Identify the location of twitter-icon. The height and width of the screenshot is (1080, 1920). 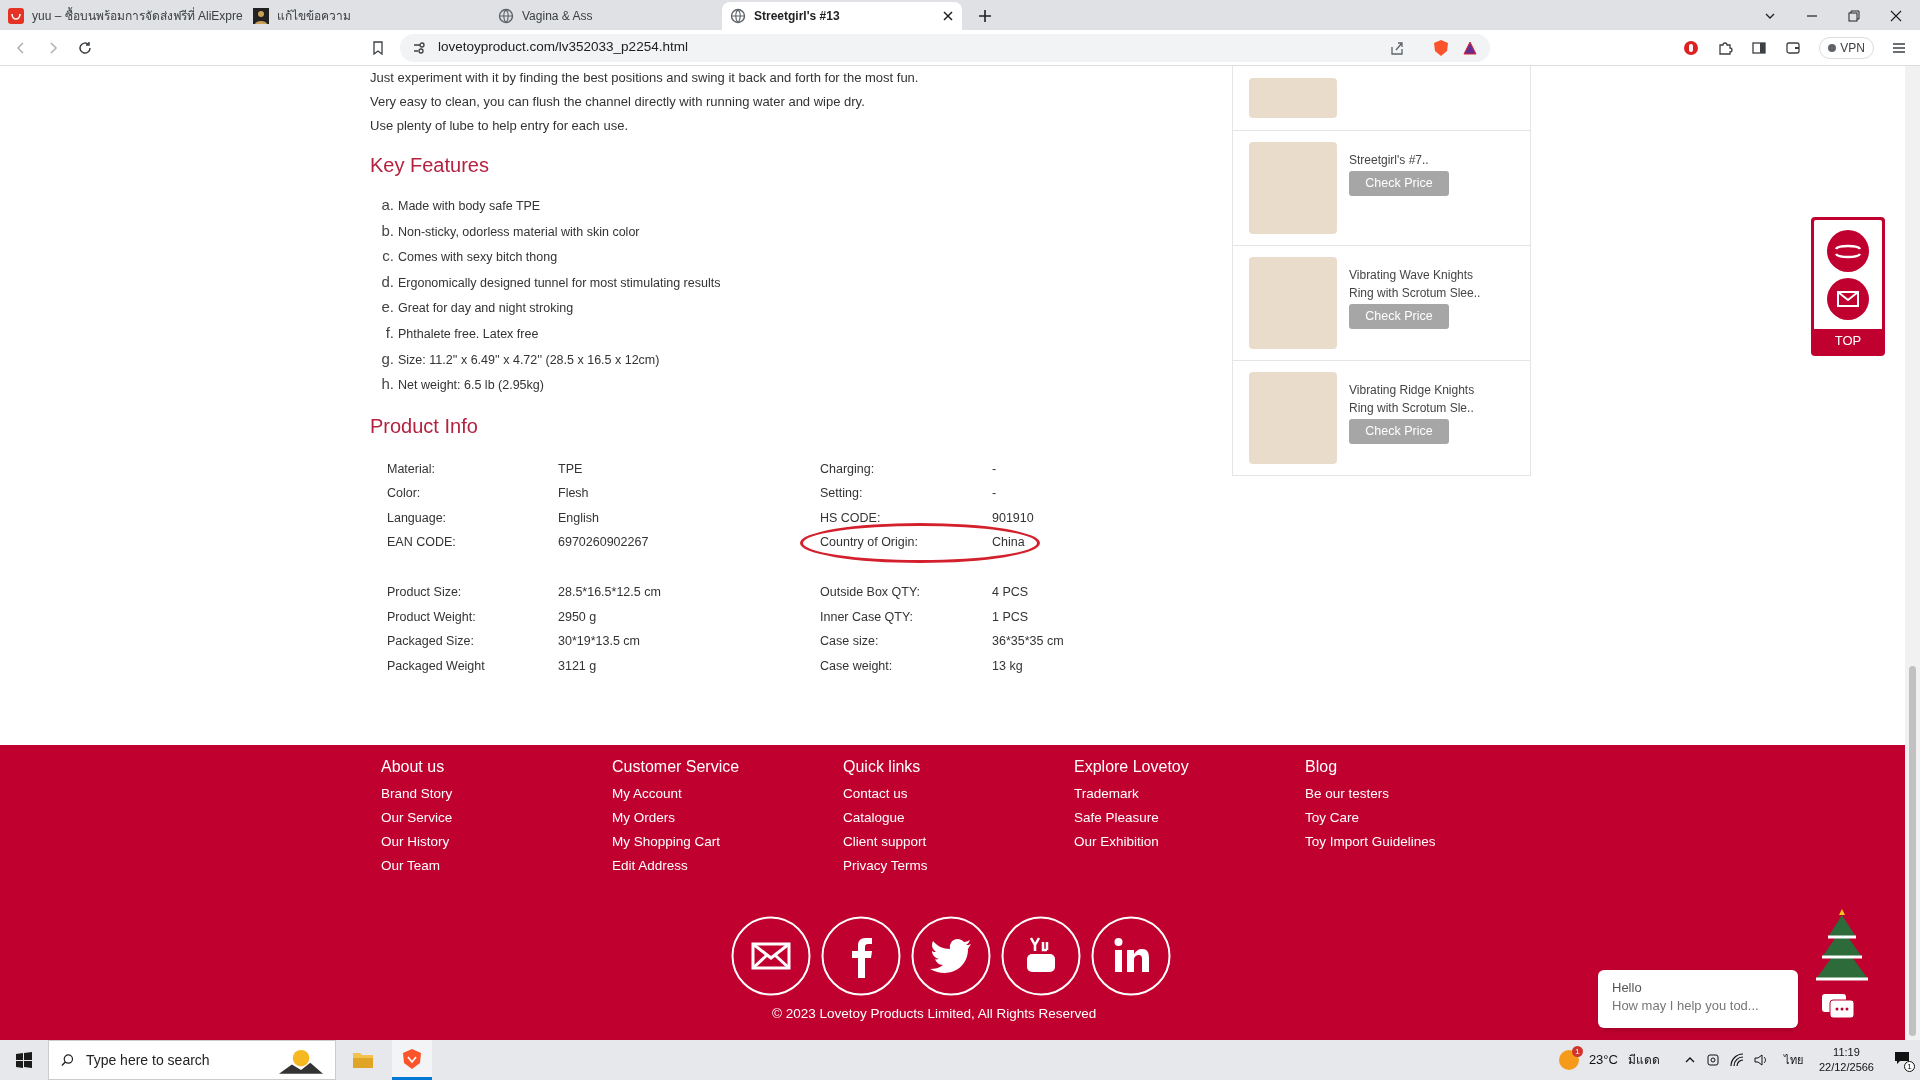
(951, 956).